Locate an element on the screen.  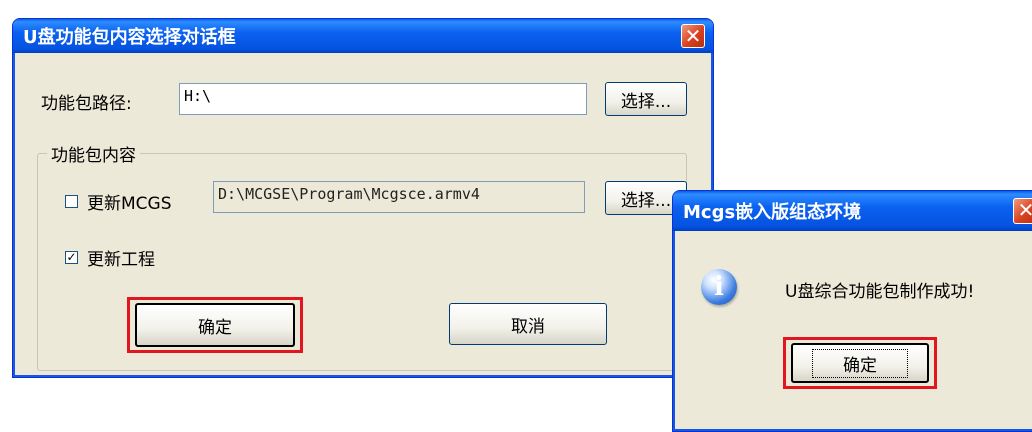
update-project-label: 更新工程 is located at coordinates (121, 257).